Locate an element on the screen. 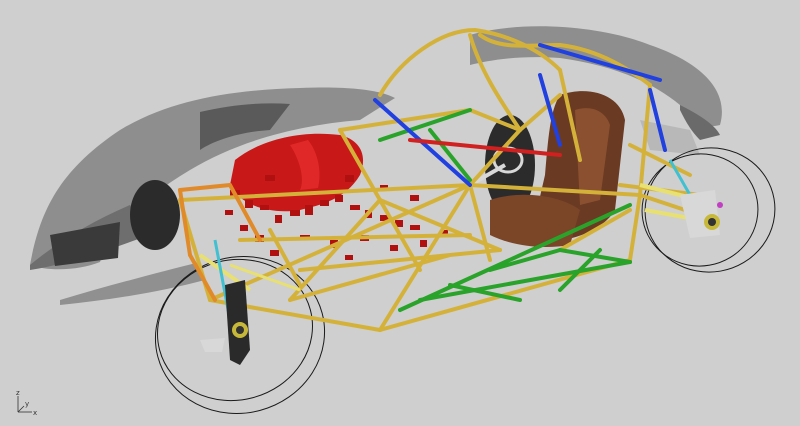 This screenshot has width=800, height=426. coordinate-triad-icon: z y x is located at coordinates (26, 403).